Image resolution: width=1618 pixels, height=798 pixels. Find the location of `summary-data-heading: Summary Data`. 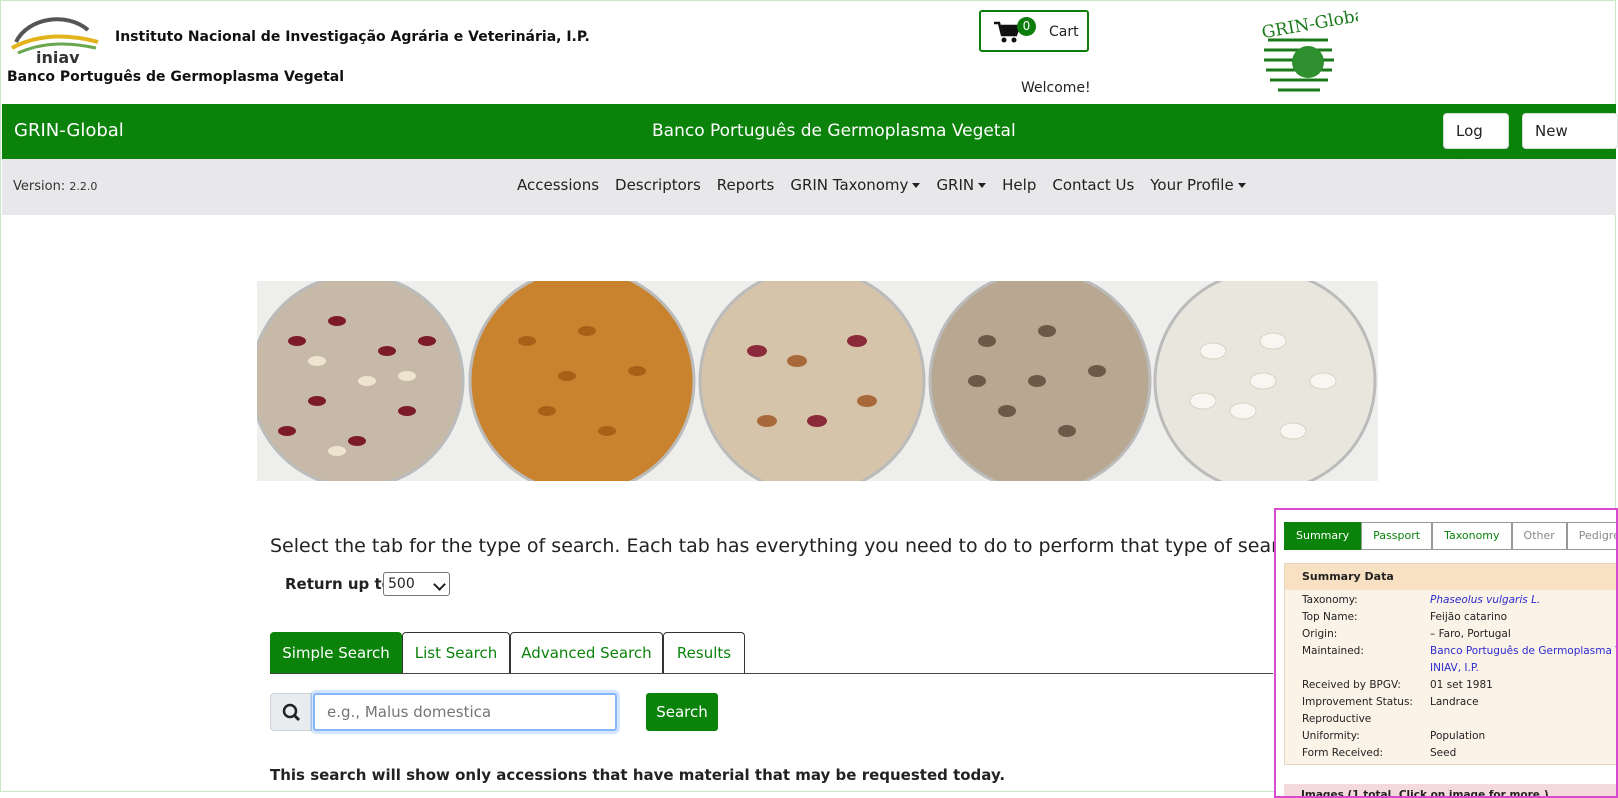

summary-data-heading: Summary Data is located at coordinates (1450, 577).